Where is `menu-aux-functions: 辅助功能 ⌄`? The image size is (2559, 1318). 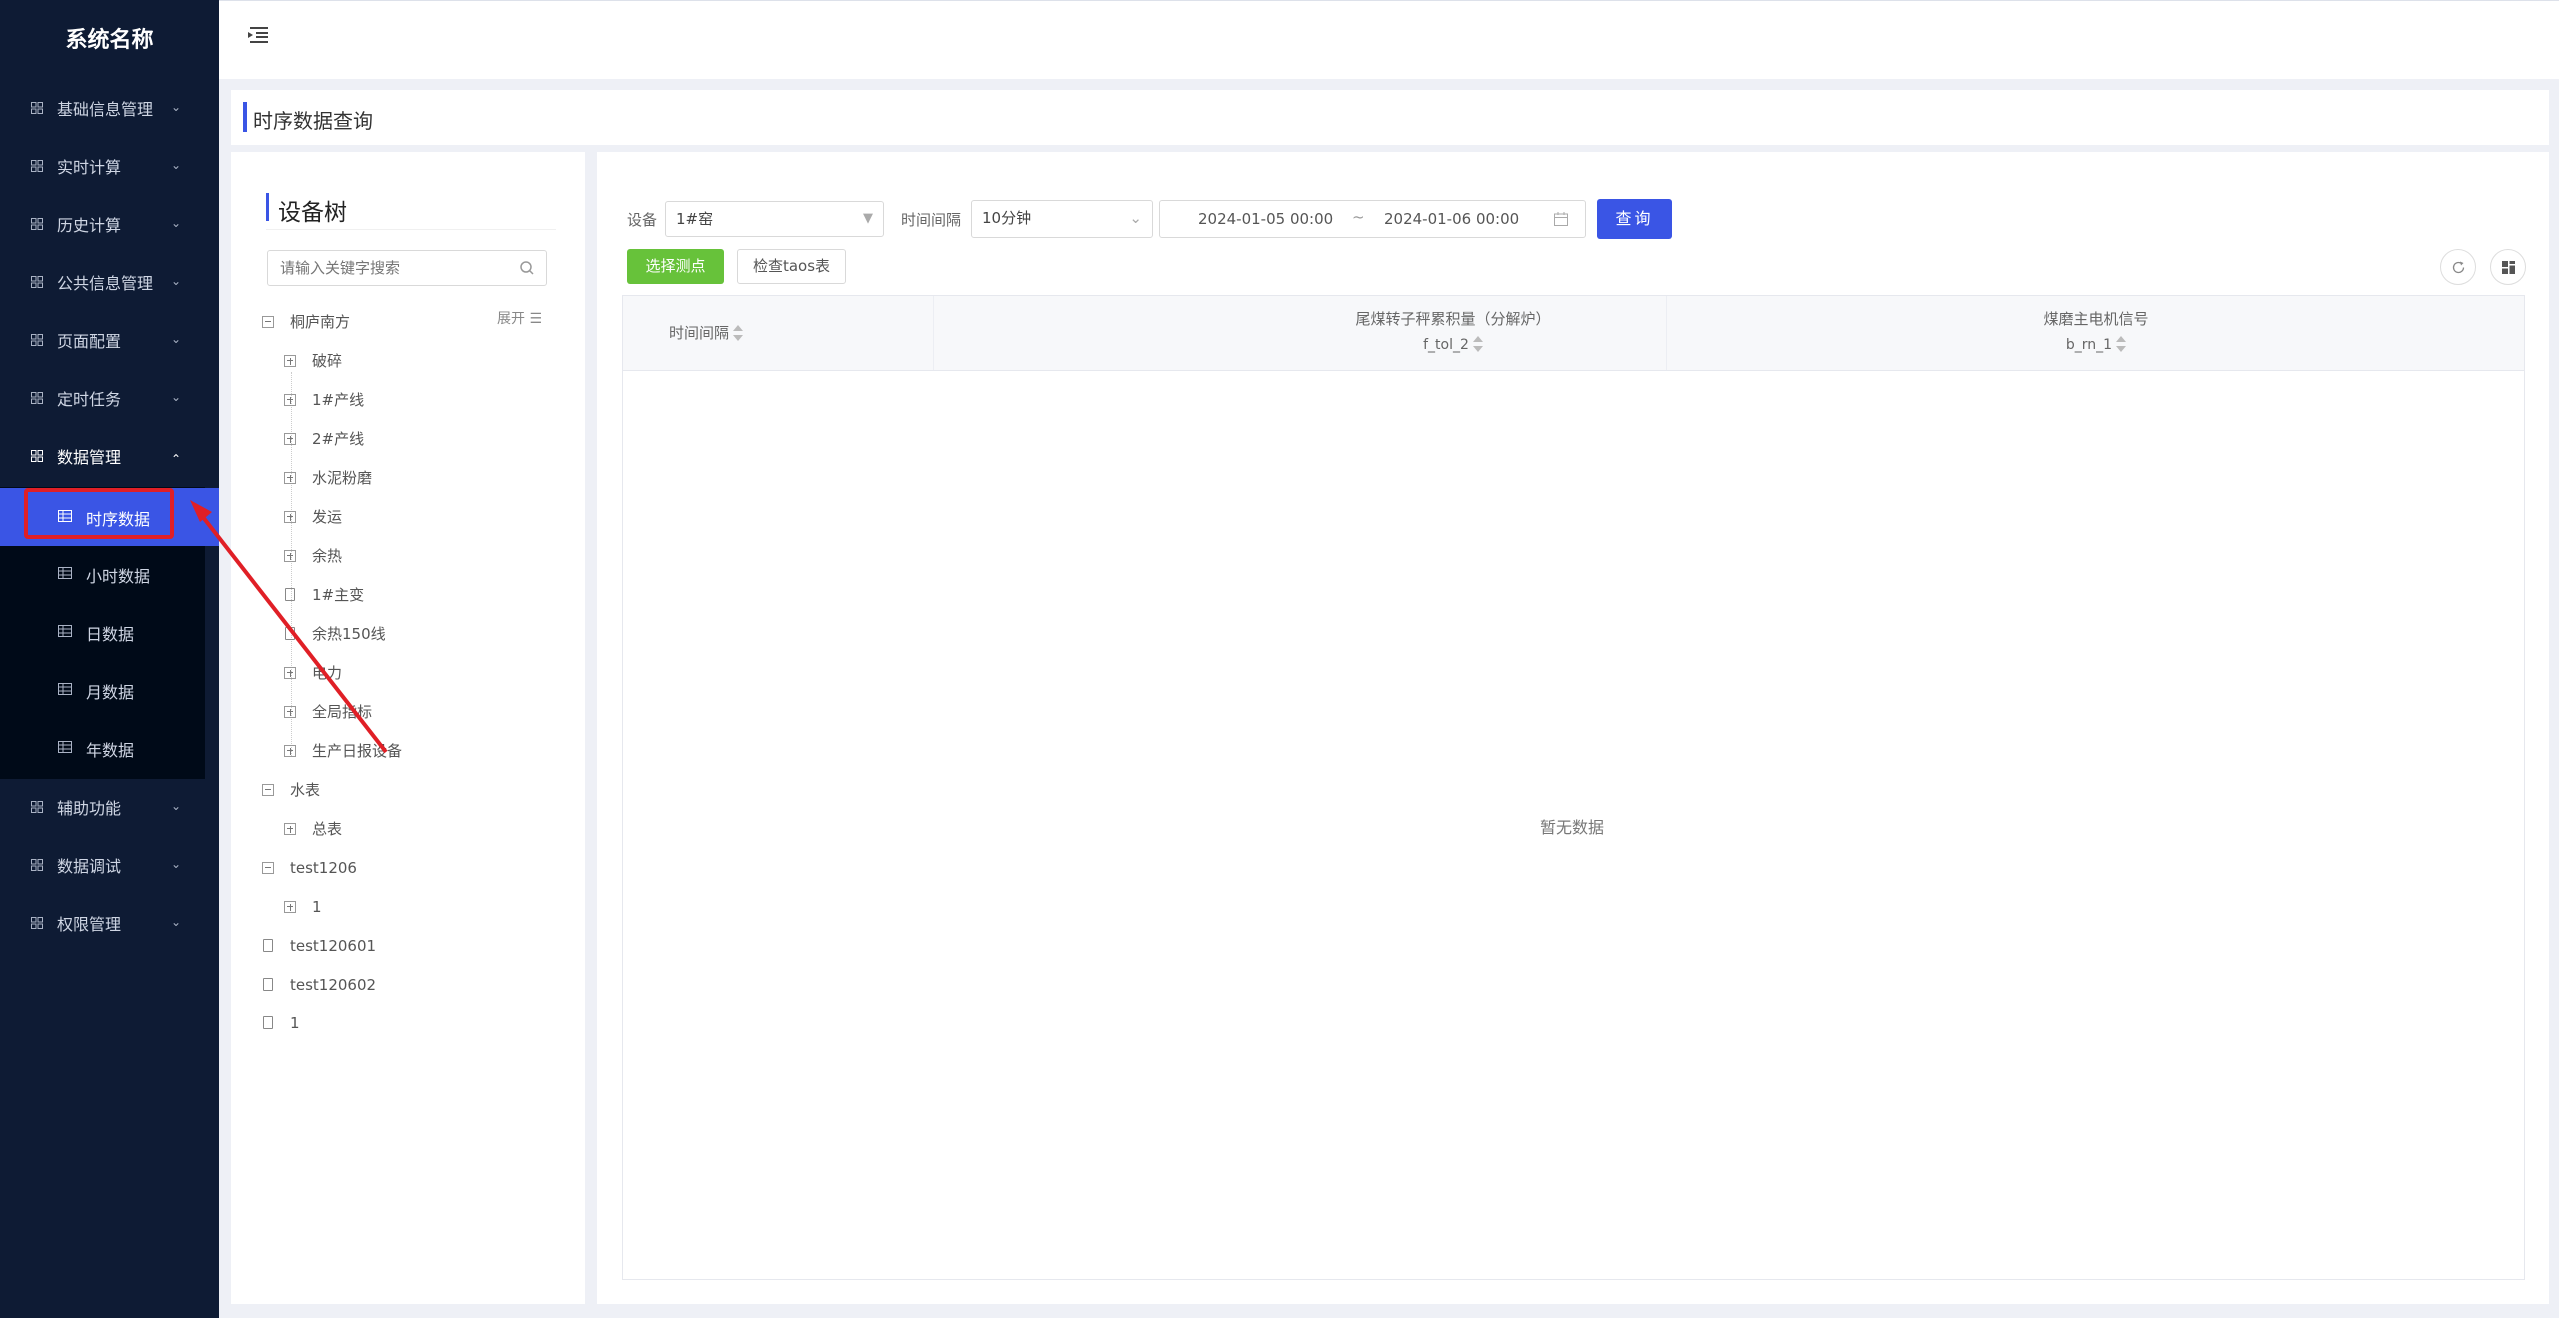
menu-aux-functions: 辅助功能 ⌄ is located at coordinates (109, 807).